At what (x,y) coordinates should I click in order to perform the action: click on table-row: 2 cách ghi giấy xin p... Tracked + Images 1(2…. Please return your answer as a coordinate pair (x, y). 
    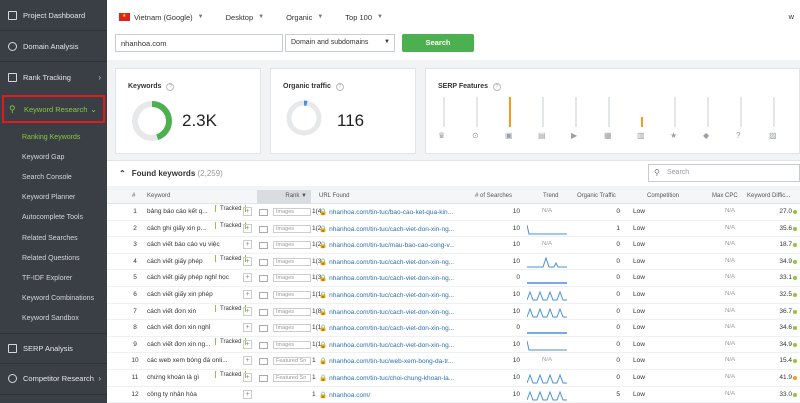
    Looking at the image, I should click on (453, 229).